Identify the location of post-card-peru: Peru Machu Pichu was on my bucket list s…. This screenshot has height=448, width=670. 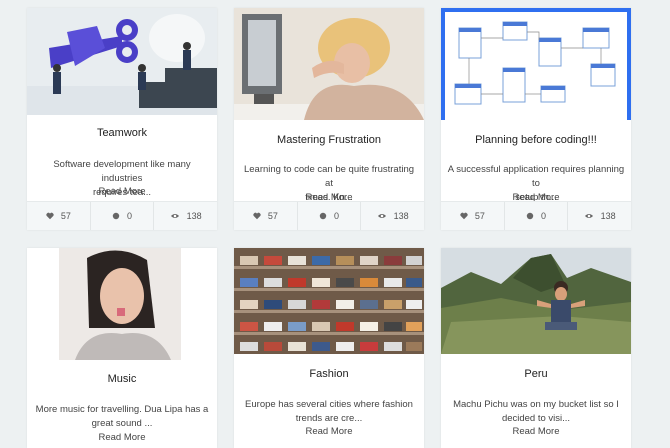
(536, 348).